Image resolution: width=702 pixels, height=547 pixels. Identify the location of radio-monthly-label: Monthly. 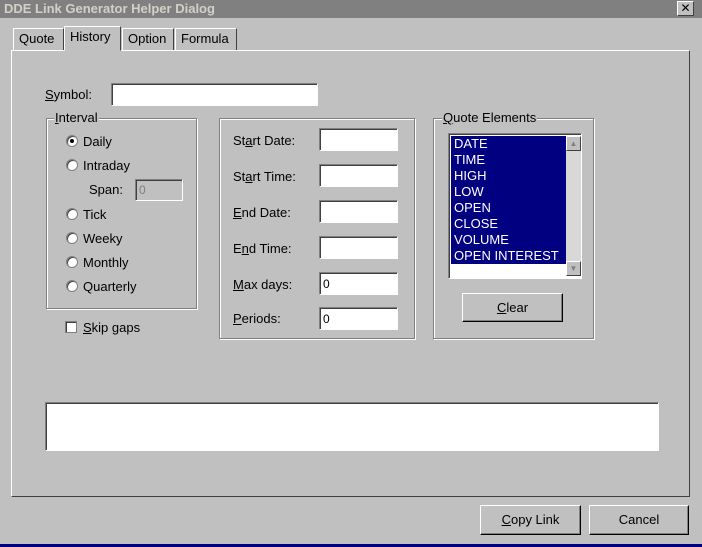
(106, 262).